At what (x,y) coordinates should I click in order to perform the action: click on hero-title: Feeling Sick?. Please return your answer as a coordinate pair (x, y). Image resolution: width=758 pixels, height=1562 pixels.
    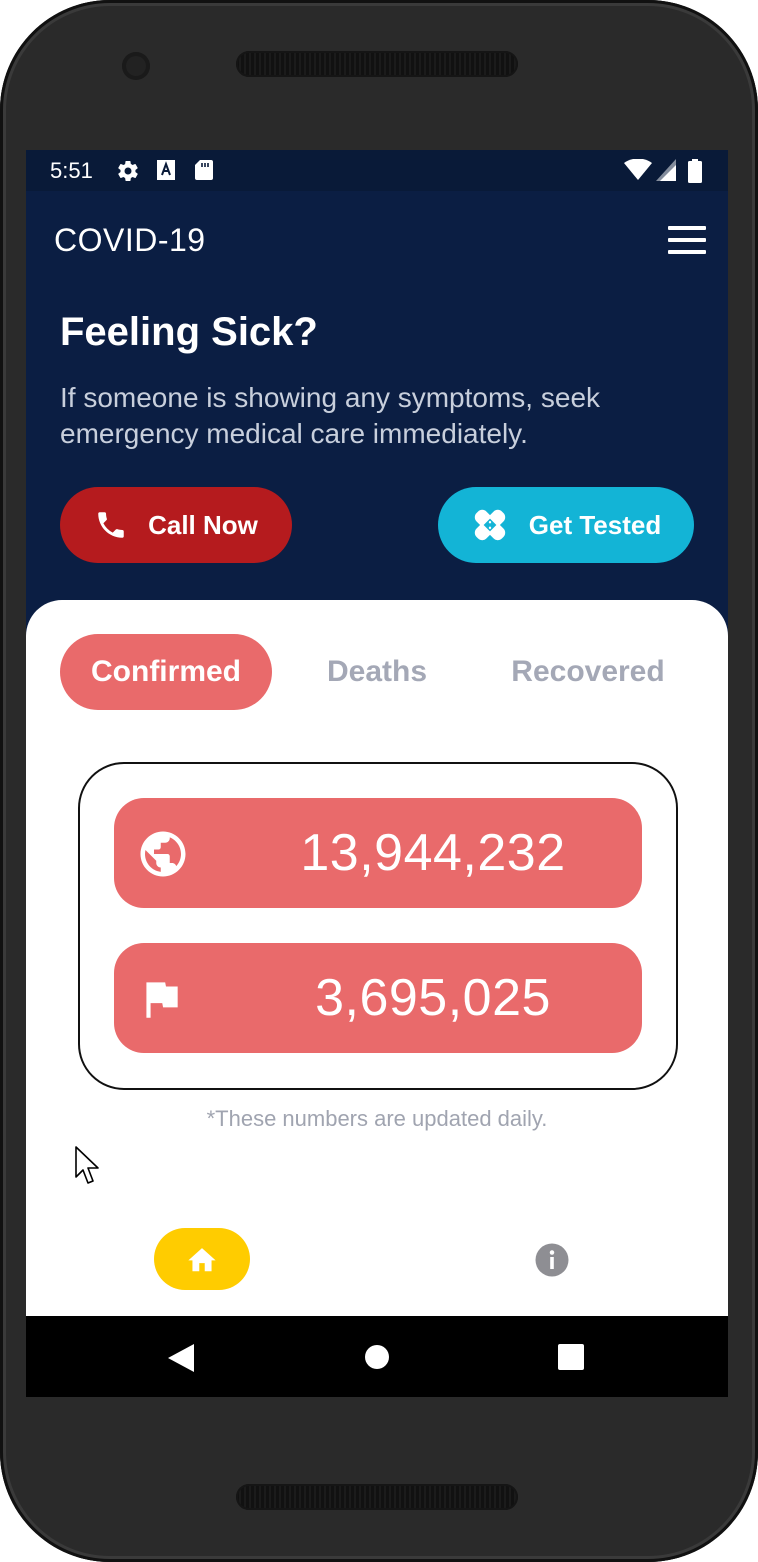
    Looking at the image, I should click on (189, 332).